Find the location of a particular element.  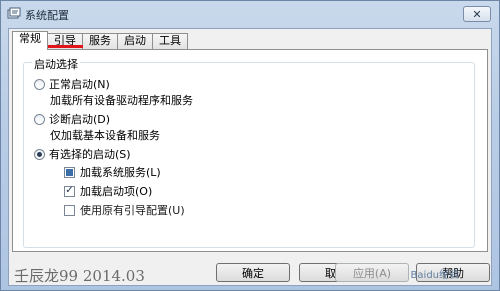

close-button: ✕ is located at coordinates (477, 14).